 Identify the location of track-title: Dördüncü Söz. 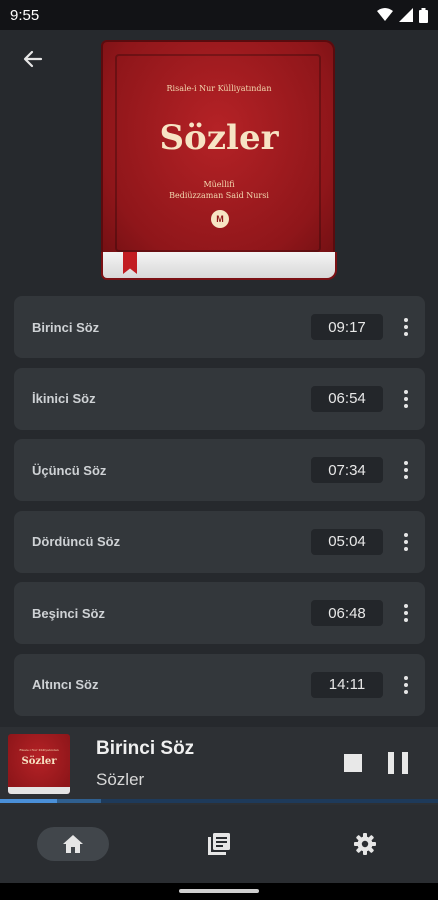
(76, 541).